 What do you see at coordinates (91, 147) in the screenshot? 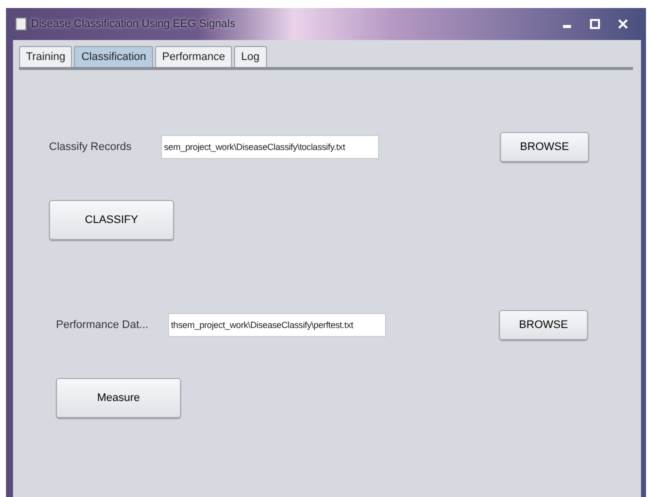
I see `field-label: Classify Records` at bounding box center [91, 147].